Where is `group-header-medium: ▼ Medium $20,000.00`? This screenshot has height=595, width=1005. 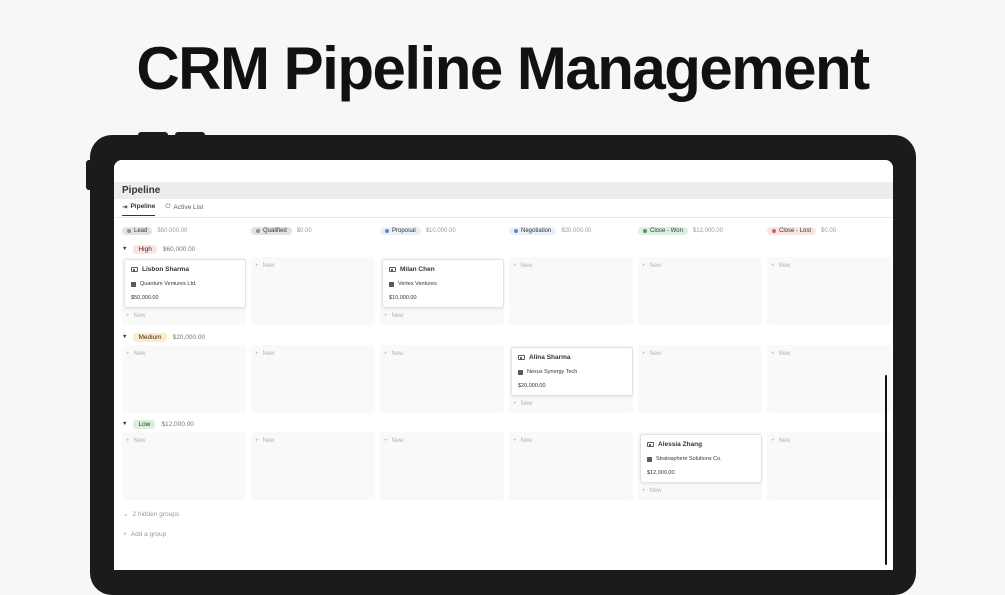 group-header-medium: ▼ Medium $20,000.00 is located at coordinates (163, 337).